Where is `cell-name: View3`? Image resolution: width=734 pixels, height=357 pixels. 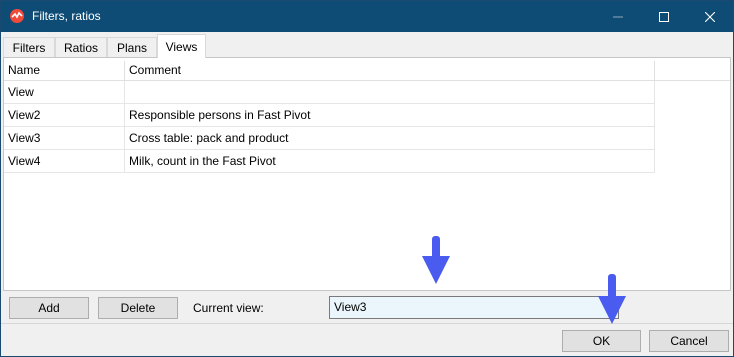
cell-name: View3 is located at coordinates (64, 138).